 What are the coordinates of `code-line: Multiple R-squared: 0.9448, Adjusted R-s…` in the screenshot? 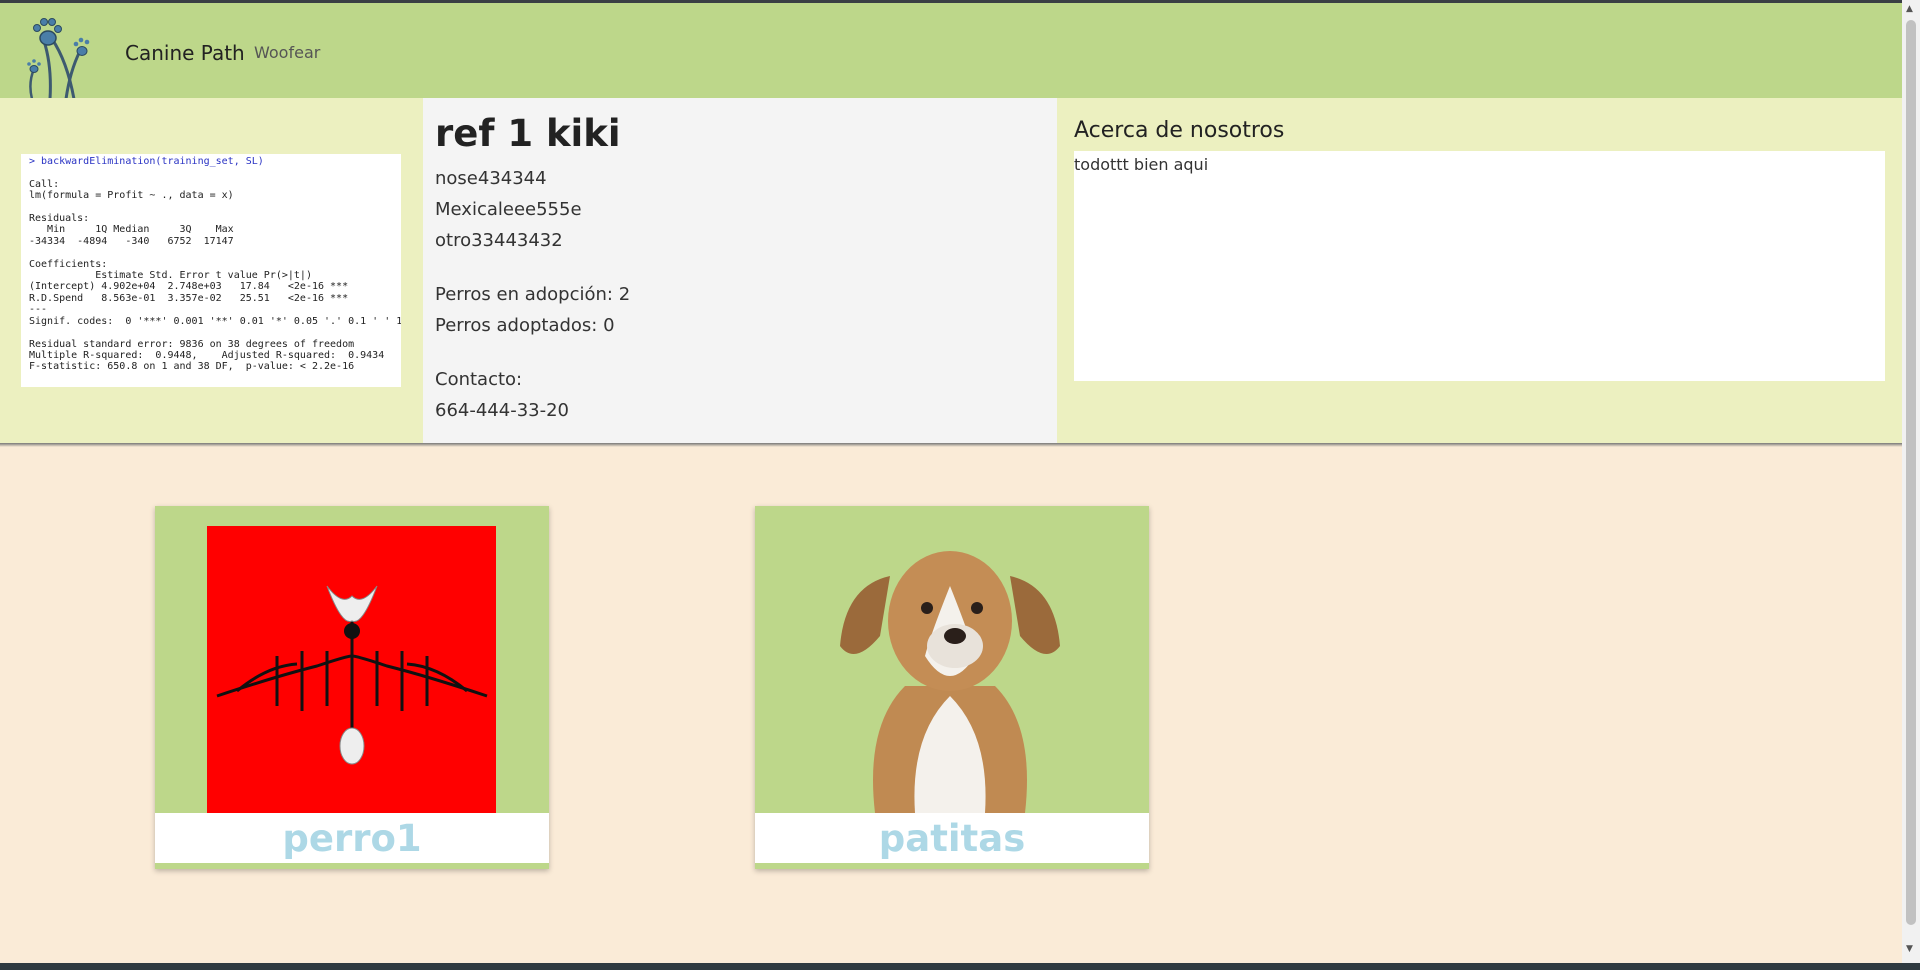 It's located at (207, 355).